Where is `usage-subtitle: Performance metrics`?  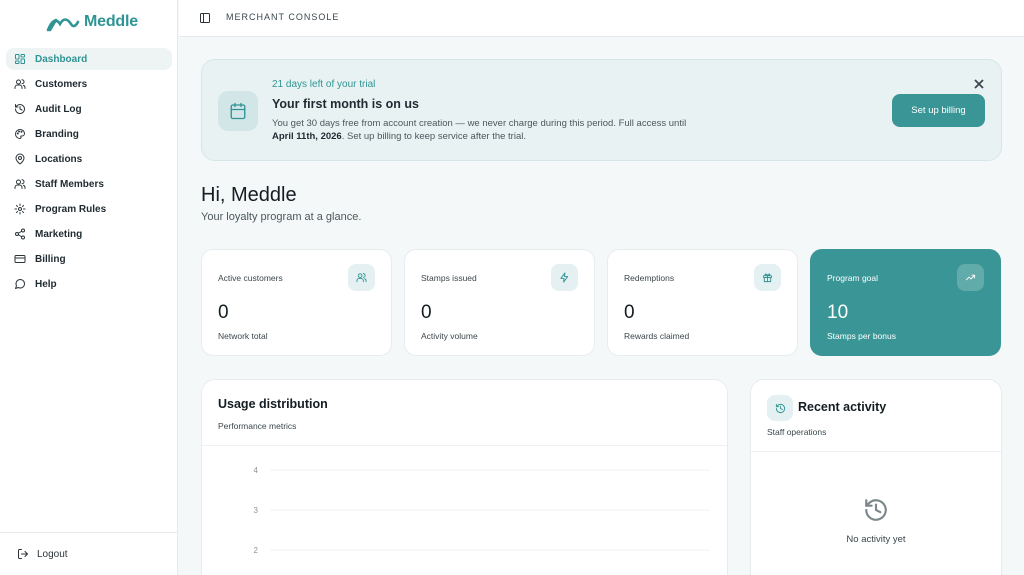
usage-subtitle: Performance metrics is located at coordinates (257, 426).